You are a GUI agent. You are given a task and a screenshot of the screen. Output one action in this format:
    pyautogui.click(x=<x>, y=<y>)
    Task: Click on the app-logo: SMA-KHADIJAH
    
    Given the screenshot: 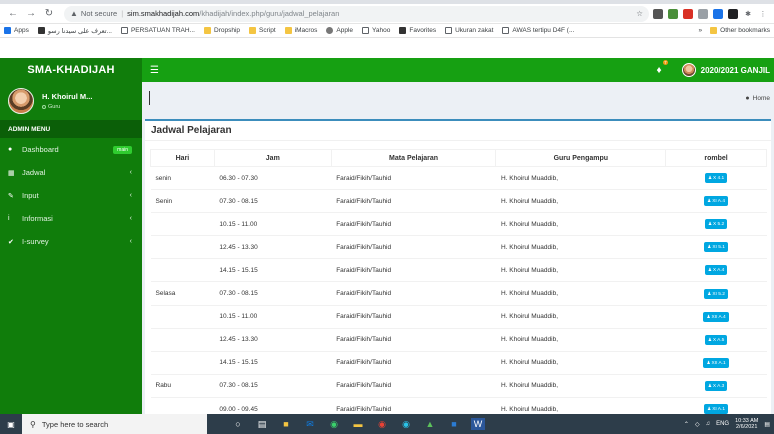 What is the action you would take?
    pyautogui.click(x=71, y=70)
    